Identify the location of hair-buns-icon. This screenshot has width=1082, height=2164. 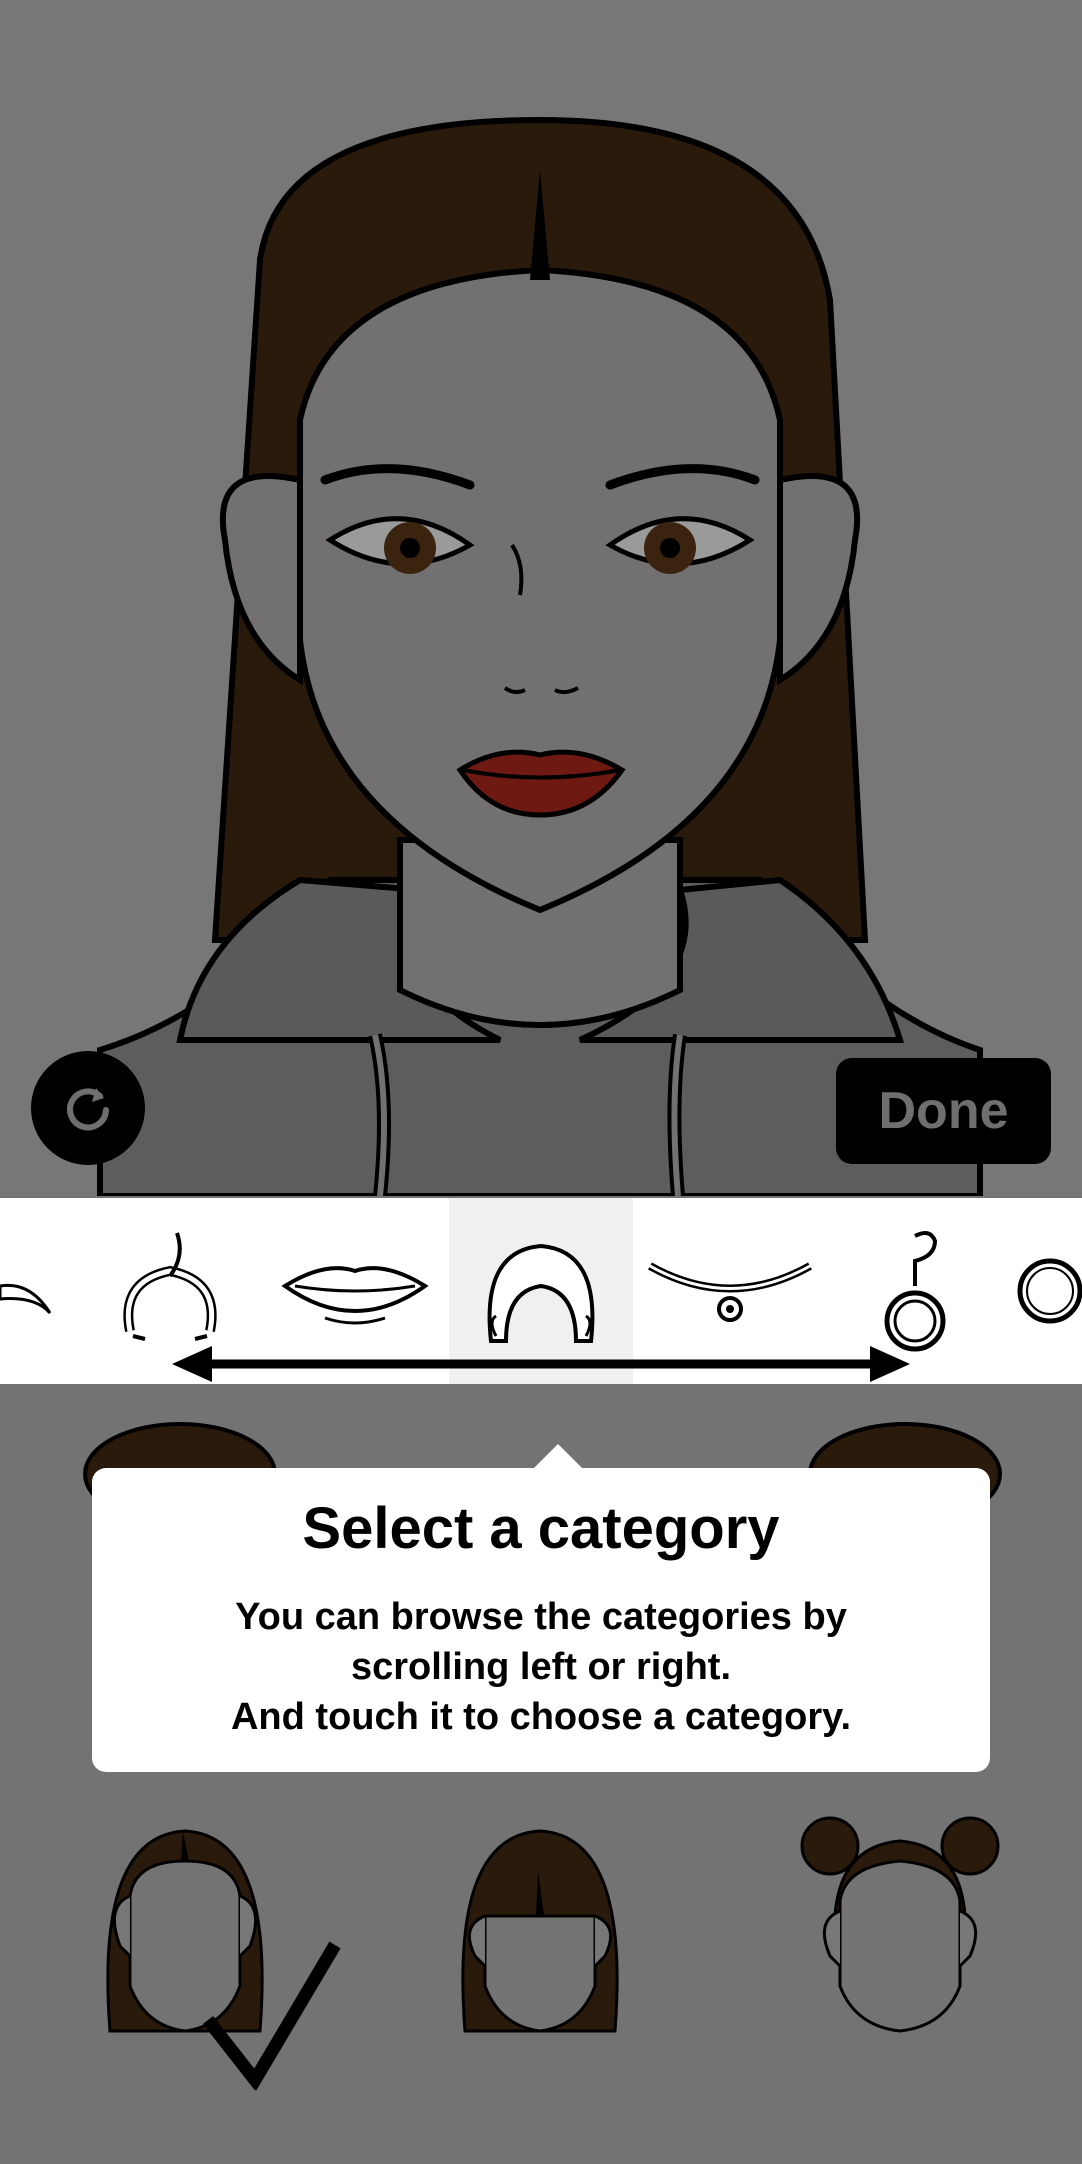
(900, 1924).